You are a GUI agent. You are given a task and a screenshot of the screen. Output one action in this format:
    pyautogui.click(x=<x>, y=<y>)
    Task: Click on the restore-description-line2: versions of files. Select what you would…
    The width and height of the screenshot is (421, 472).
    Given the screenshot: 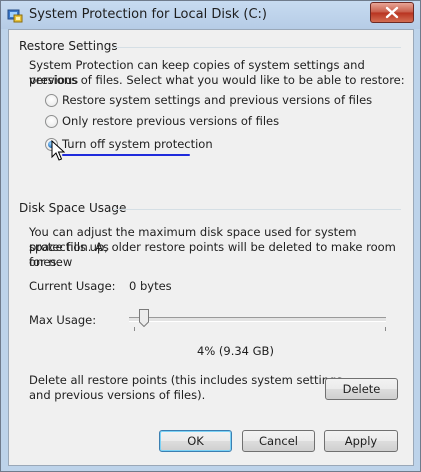 What is the action you would take?
    pyautogui.click(x=217, y=80)
    